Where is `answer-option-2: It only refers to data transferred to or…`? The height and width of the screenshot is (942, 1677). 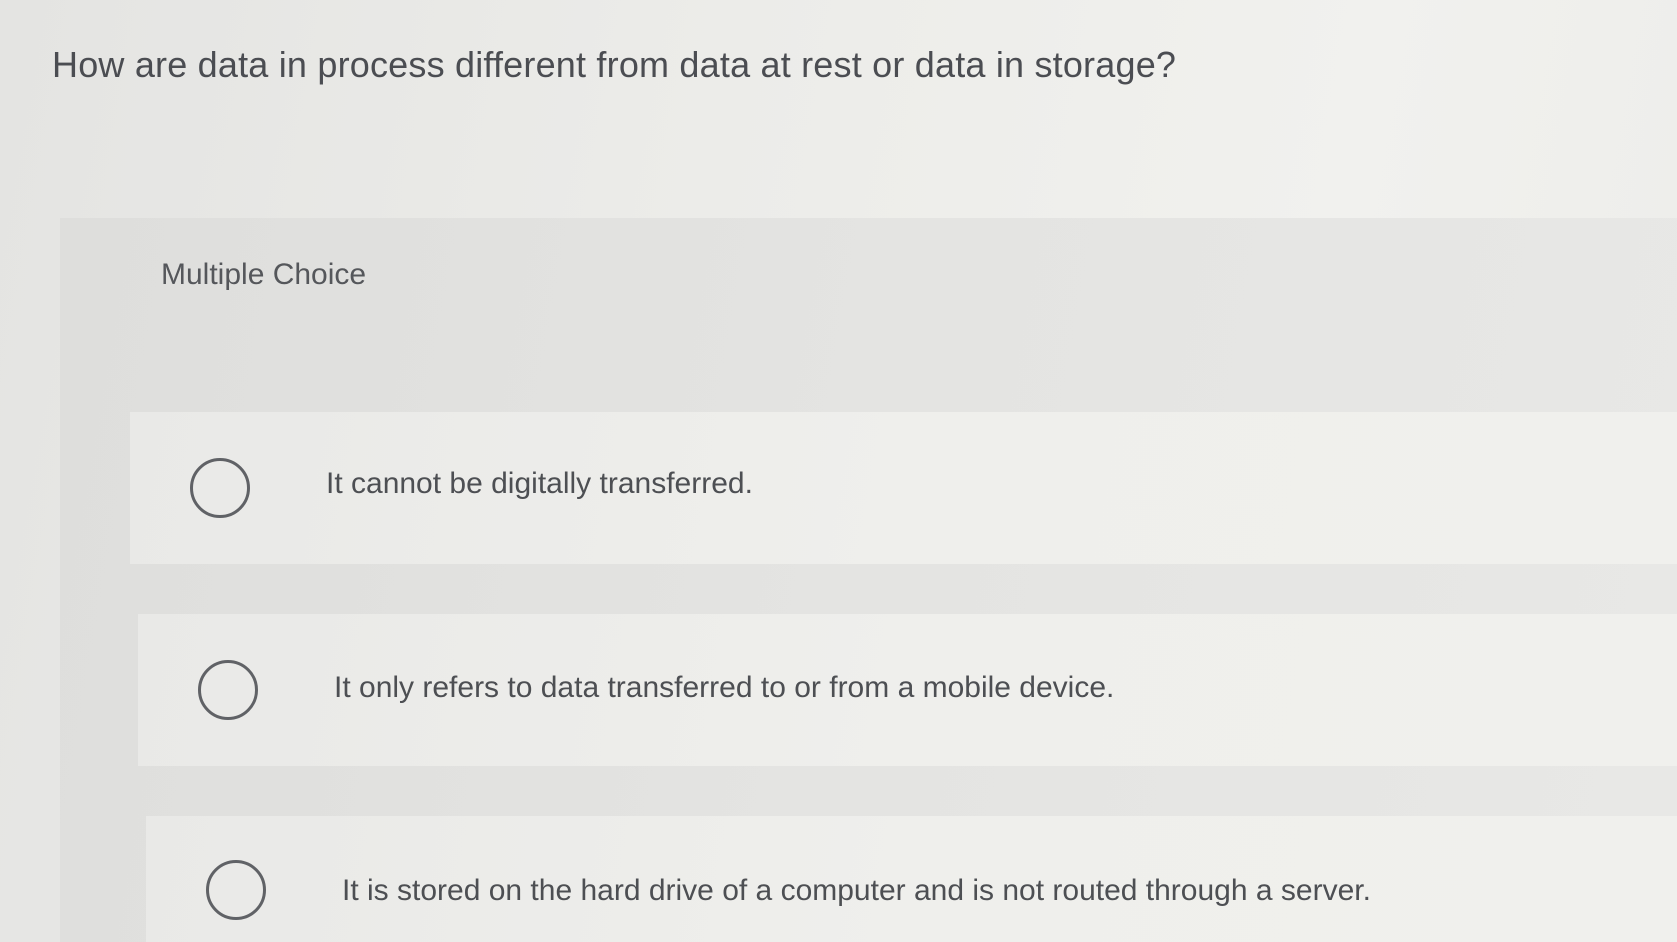 answer-option-2: It only refers to data transferred to or… is located at coordinates (907, 690).